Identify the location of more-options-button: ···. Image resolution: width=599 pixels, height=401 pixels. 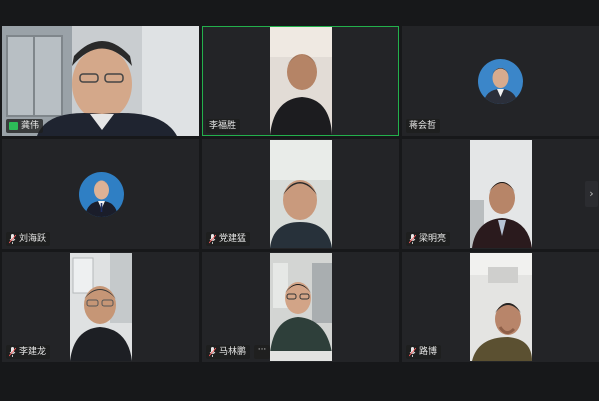
(262, 352).